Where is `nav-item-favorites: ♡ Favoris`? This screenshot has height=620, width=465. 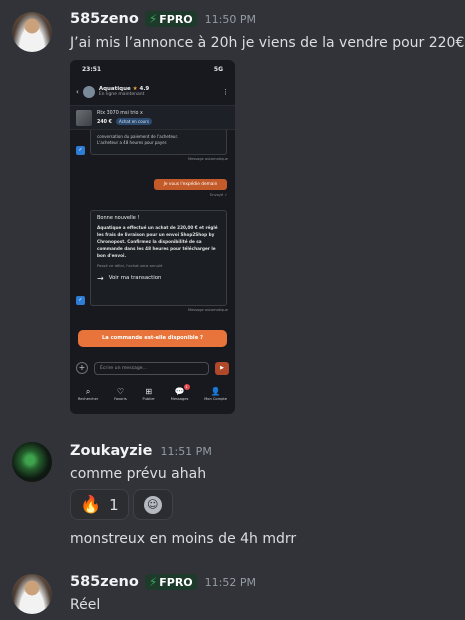 nav-item-favorites: ♡ Favoris is located at coordinates (120, 394).